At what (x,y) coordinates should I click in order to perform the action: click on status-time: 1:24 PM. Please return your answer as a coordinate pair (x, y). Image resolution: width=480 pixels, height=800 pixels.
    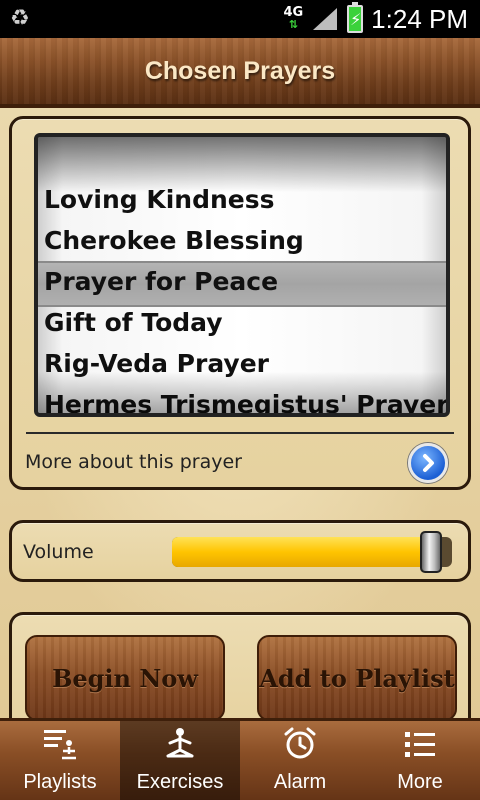
    Looking at the image, I should click on (419, 18).